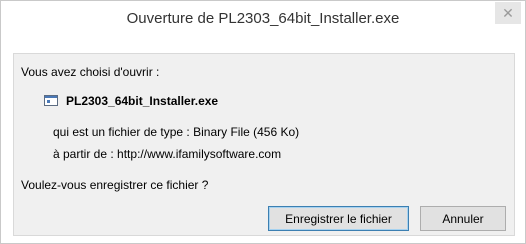 The height and width of the screenshot is (244, 526). Describe the element at coordinates (83, 154) in the screenshot. I see `file-source-label: à partir de :` at that location.